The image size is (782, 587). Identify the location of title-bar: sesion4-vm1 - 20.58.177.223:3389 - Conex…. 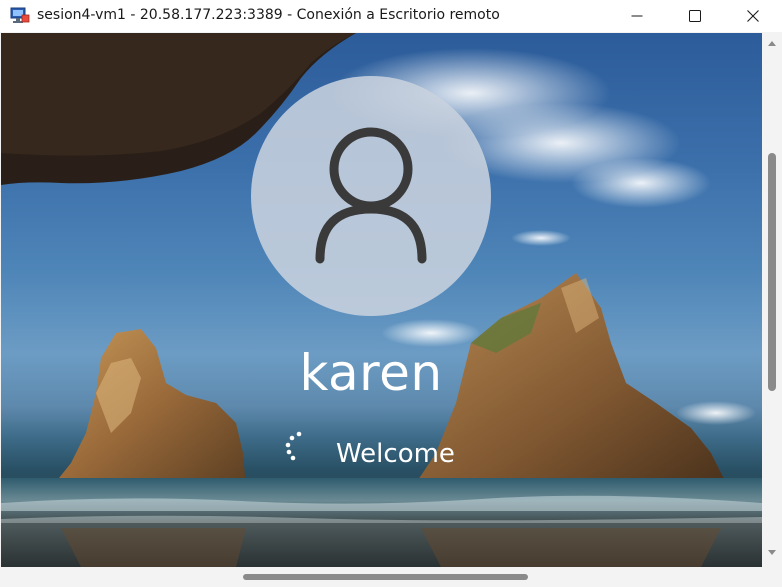
(391, 16).